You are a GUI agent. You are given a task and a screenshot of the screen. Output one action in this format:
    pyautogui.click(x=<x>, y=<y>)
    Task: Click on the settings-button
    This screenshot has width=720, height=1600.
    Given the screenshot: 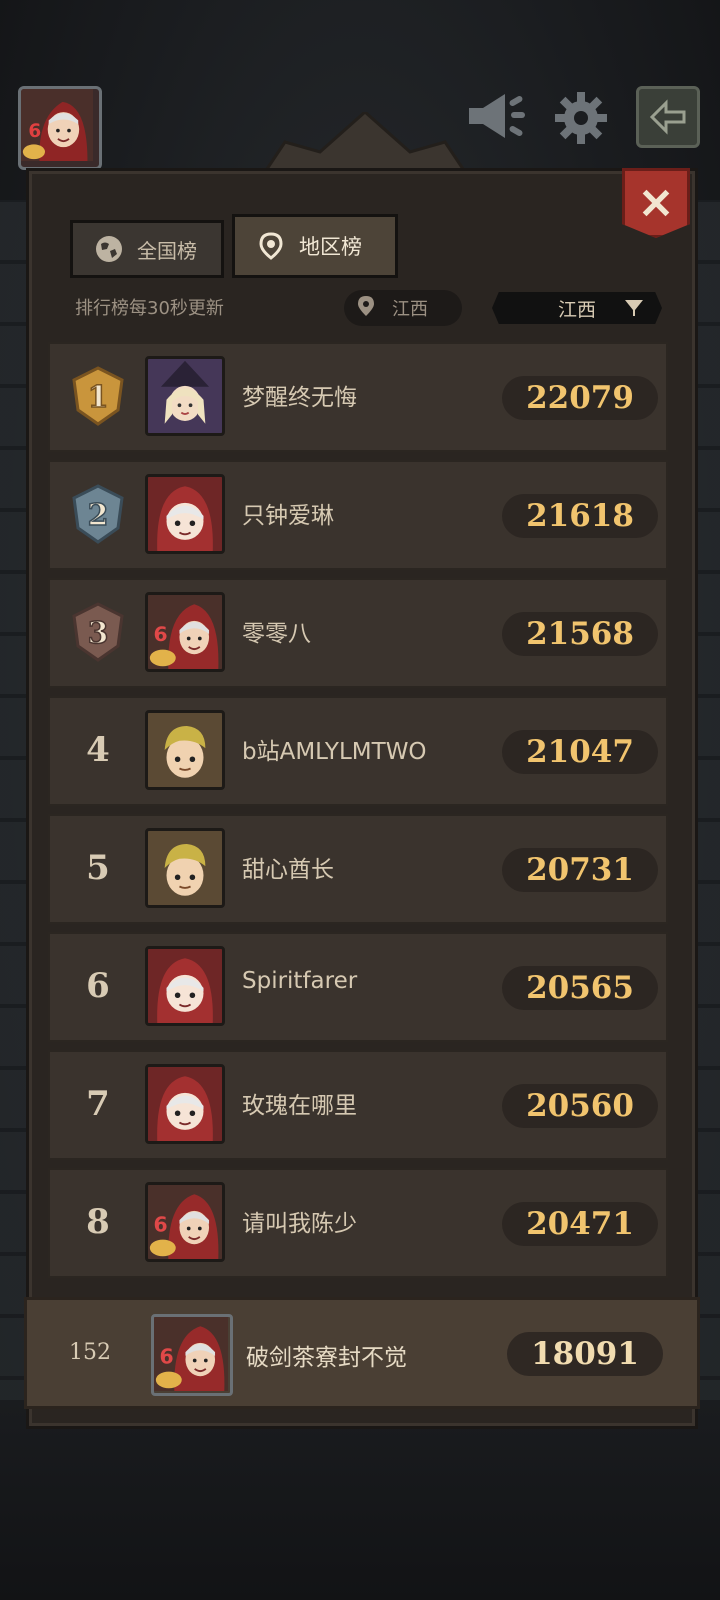 What is the action you would take?
    pyautogui.click(x=581, y=118)
    